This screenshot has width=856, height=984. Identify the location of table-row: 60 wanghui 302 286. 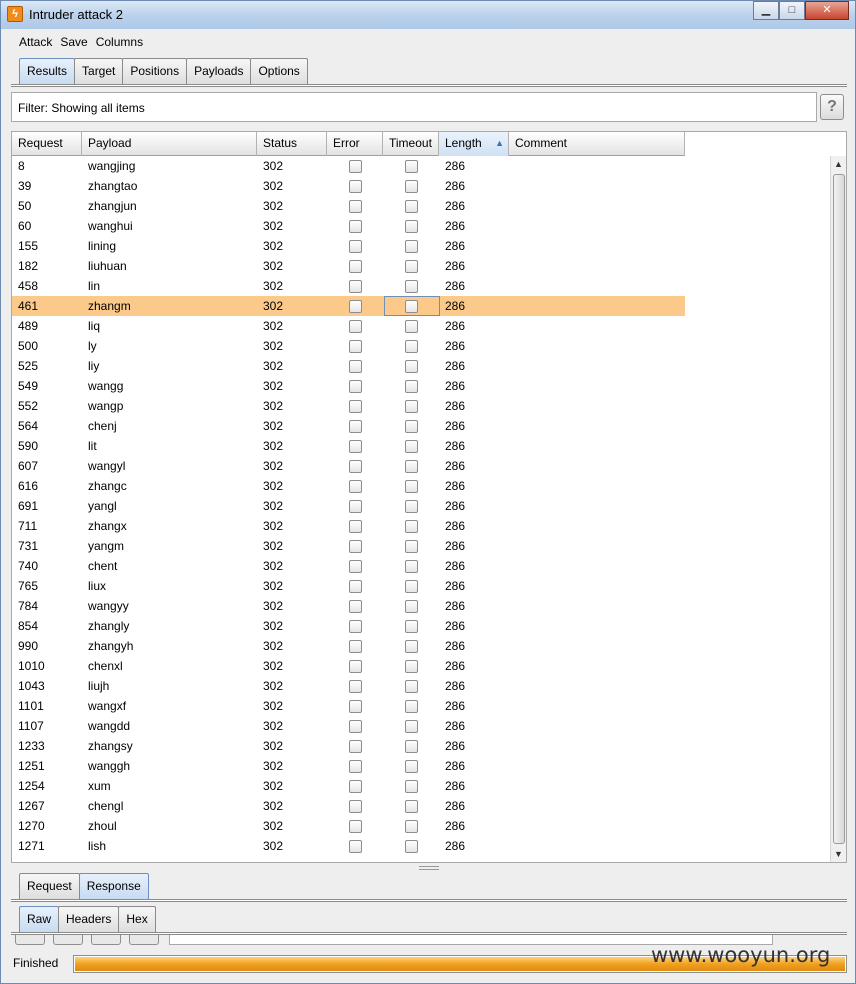
(348, 226).